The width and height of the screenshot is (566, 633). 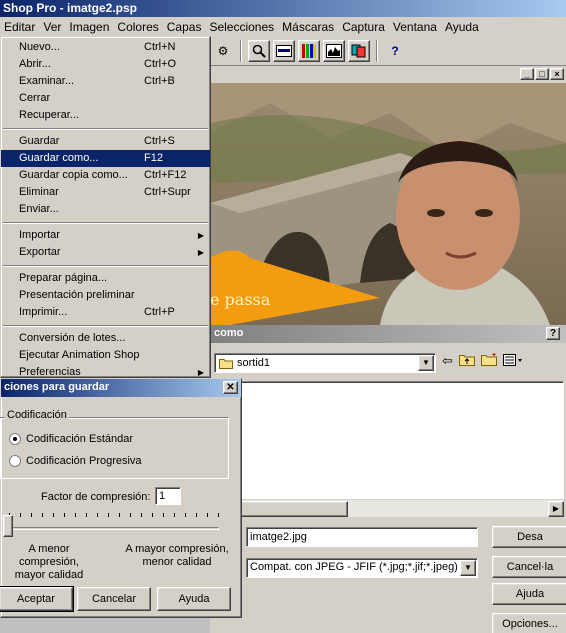 What do you see at coordinates (71, 439) in the screenshot?
I see `radio-standard-encoding: Codificación Estándar` at bounding box center [71, 439].